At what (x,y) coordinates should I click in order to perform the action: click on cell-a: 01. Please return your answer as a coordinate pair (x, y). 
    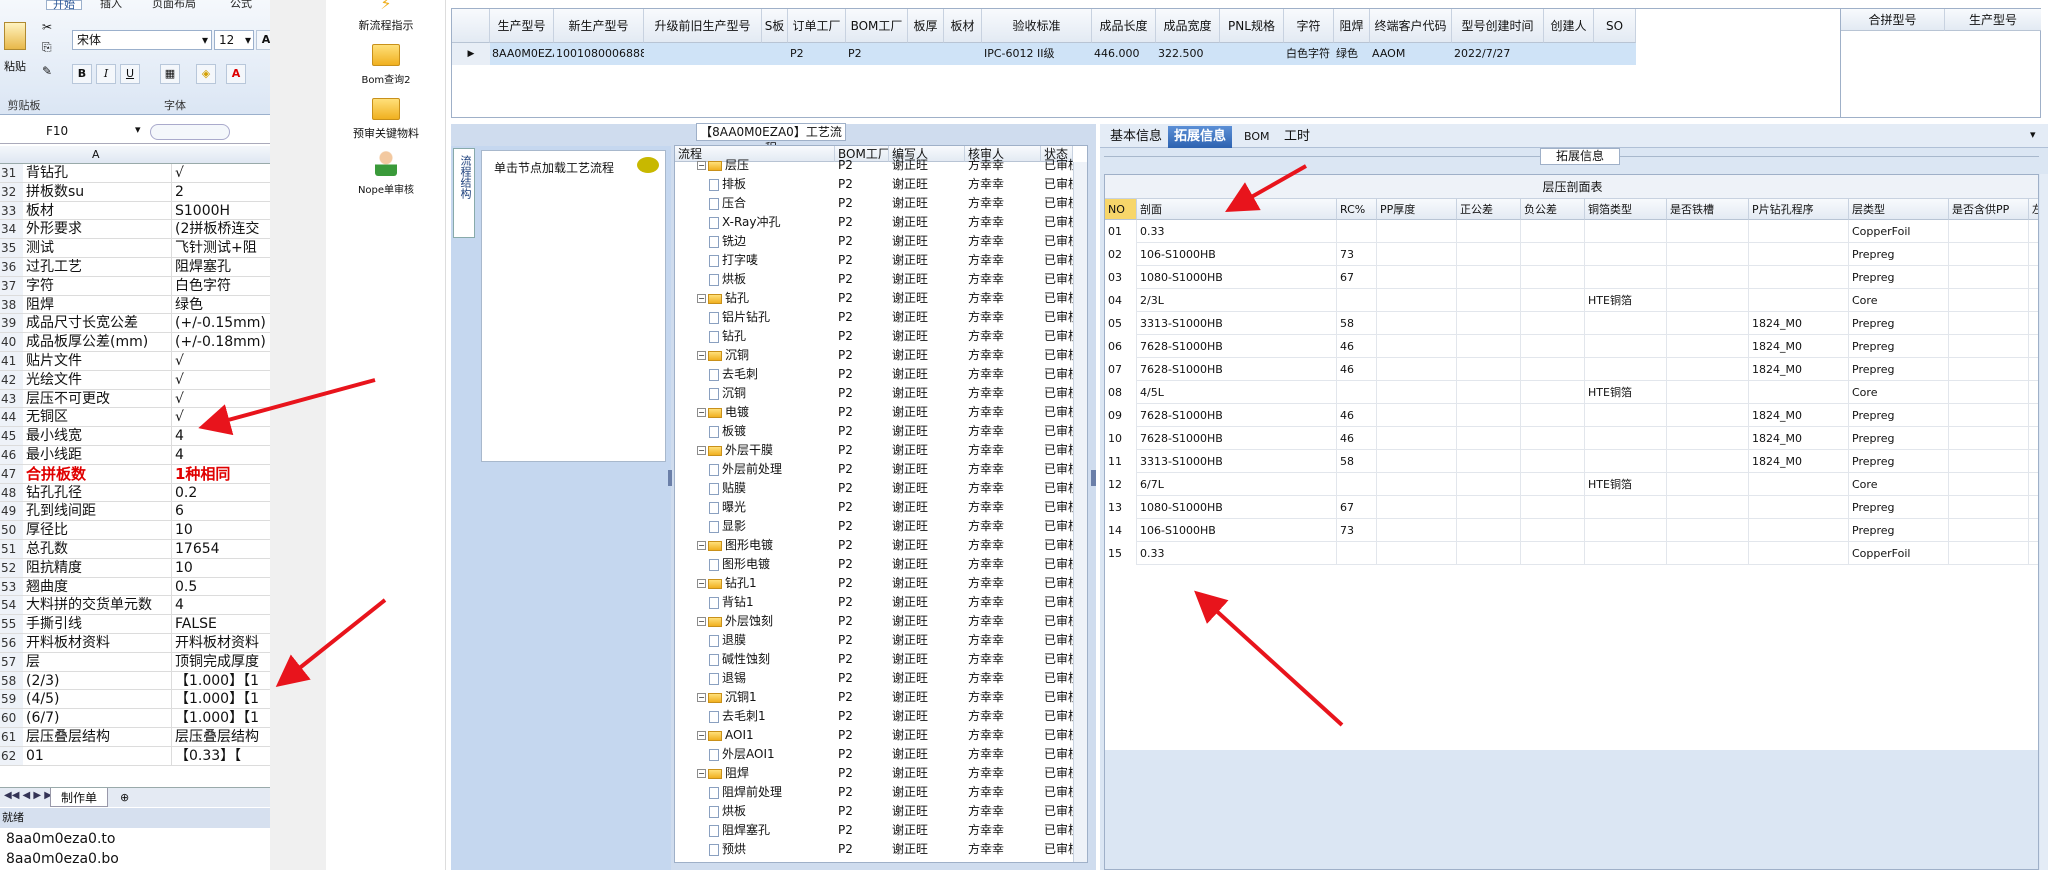
    Looking at the image, I should click on (98, 755).